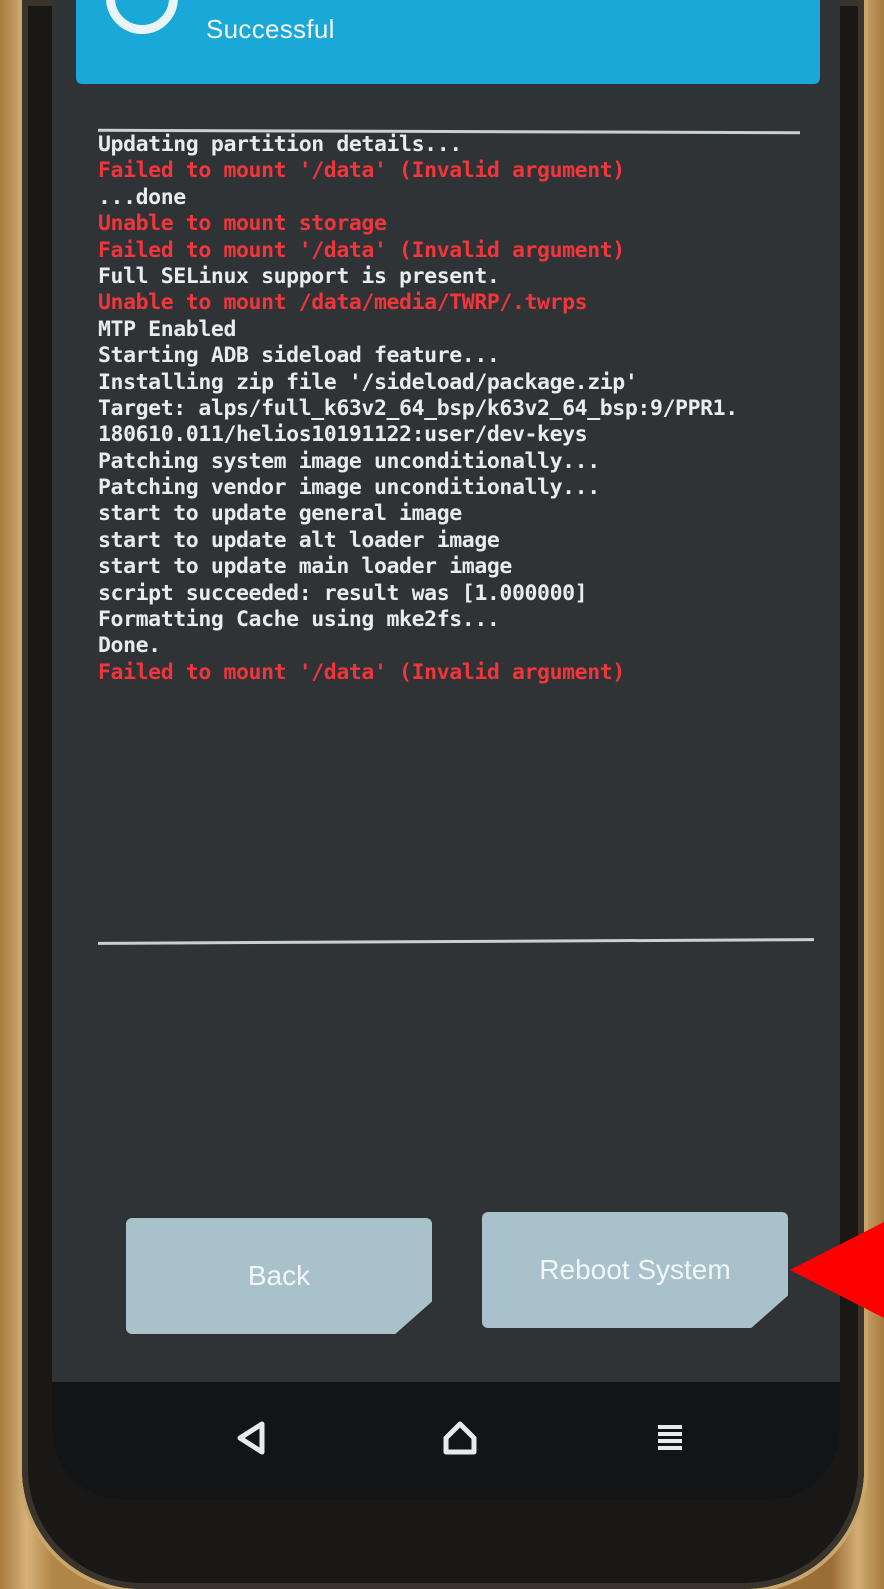  I want to click on twrp-logo-icon, so click(142, 17).